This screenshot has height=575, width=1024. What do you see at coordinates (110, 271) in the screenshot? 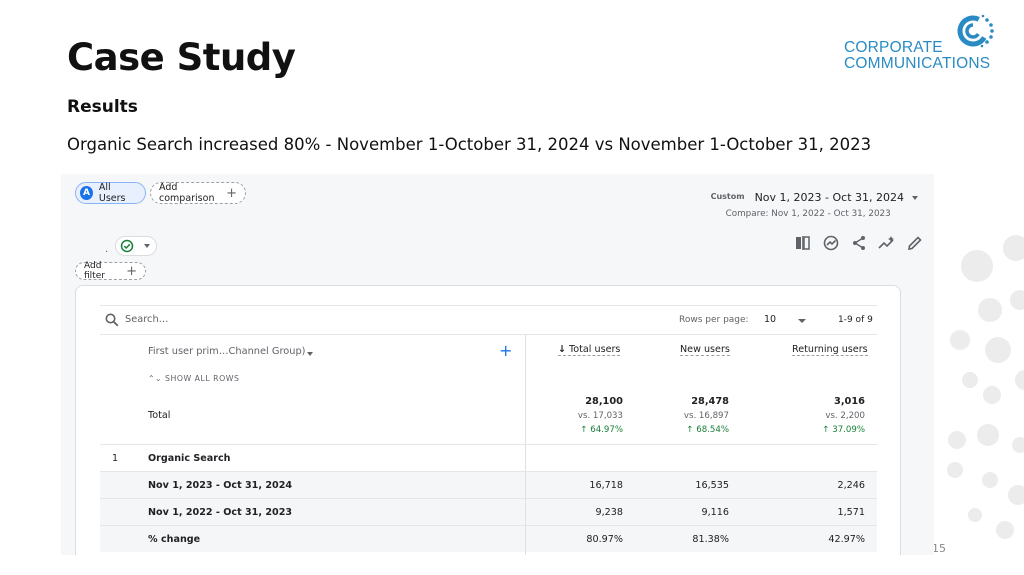
I see `add-filter-button: Add filter +` at bounding box center [110, 271].